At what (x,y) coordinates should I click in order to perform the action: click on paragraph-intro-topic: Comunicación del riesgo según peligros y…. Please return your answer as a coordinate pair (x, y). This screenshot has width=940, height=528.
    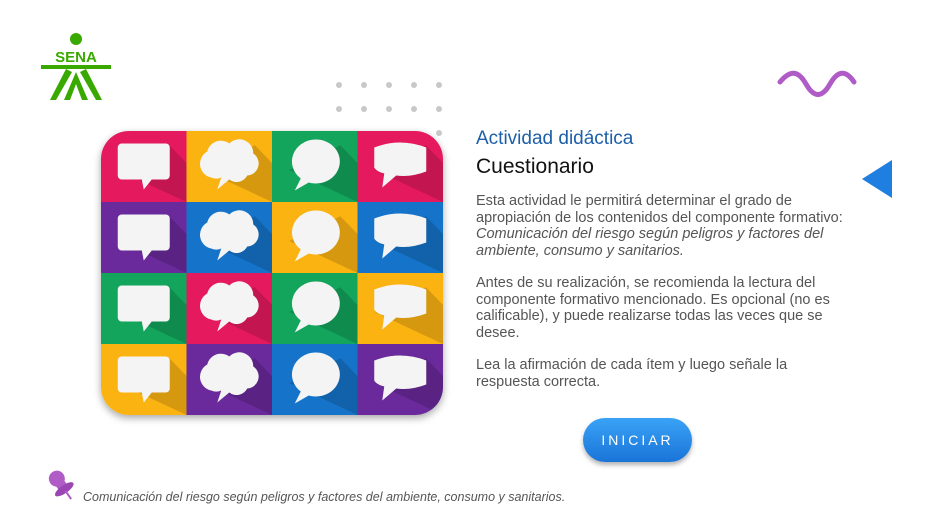
    Looking at the image, I should click on (650, 242).